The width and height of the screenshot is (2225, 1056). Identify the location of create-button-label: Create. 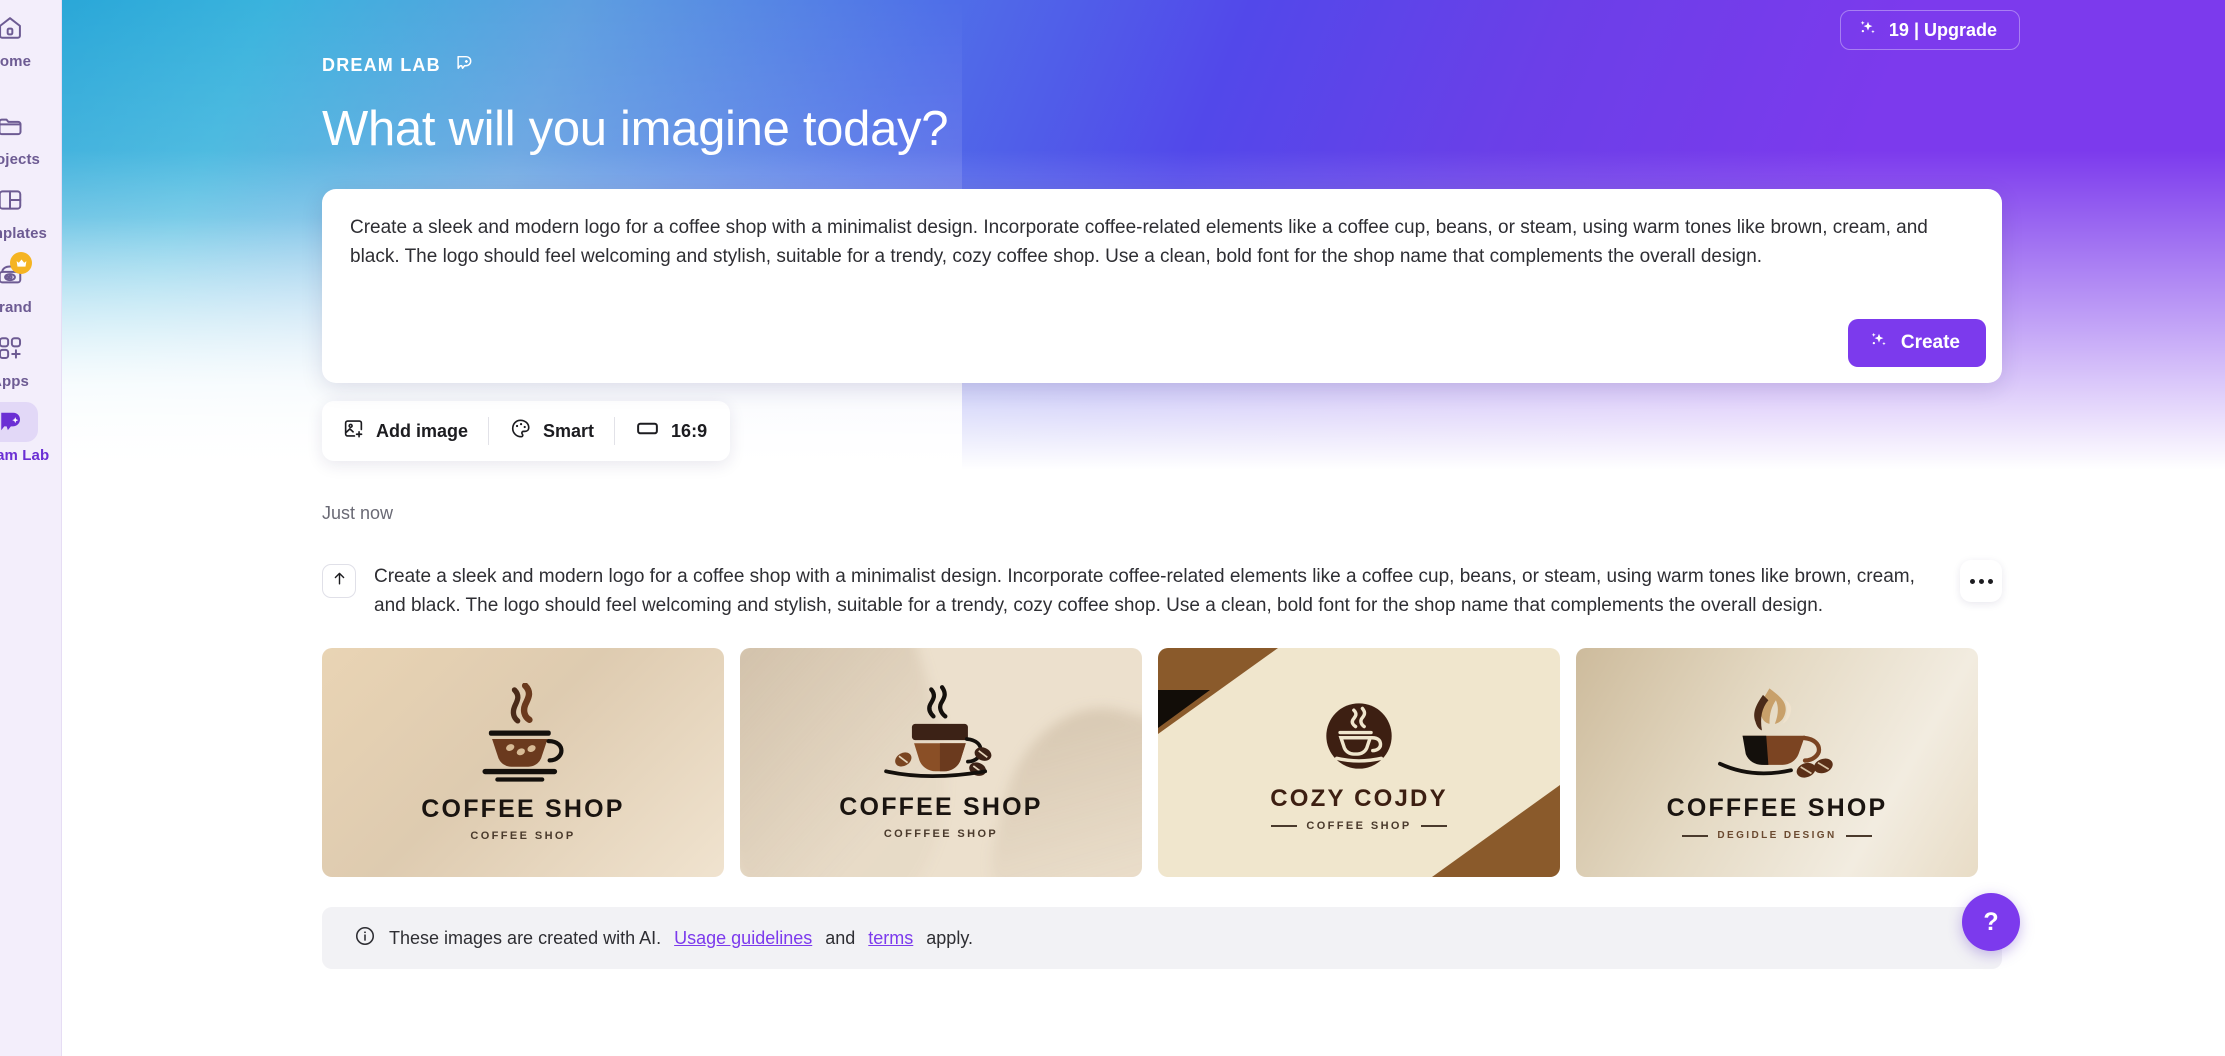
(1930, 342).